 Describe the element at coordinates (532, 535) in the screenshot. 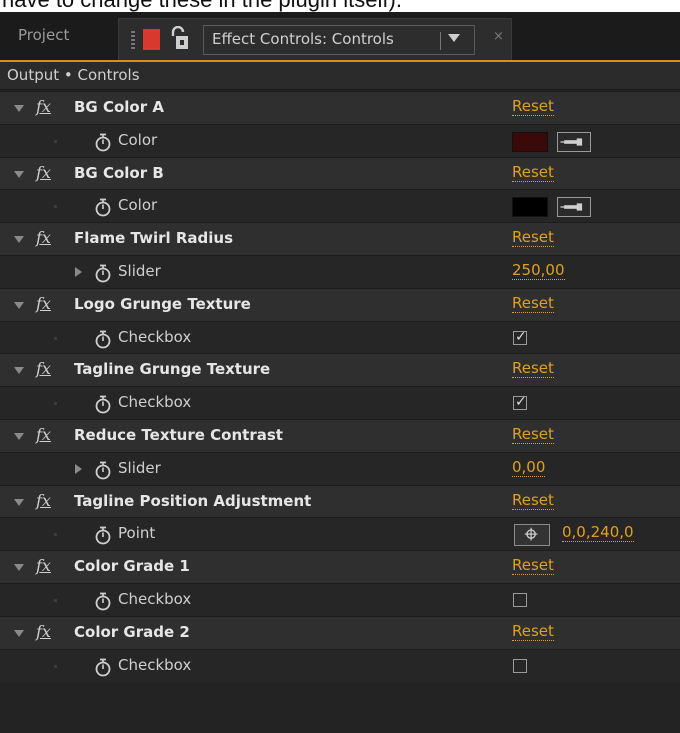

I see `crosshair-icon` at that location.